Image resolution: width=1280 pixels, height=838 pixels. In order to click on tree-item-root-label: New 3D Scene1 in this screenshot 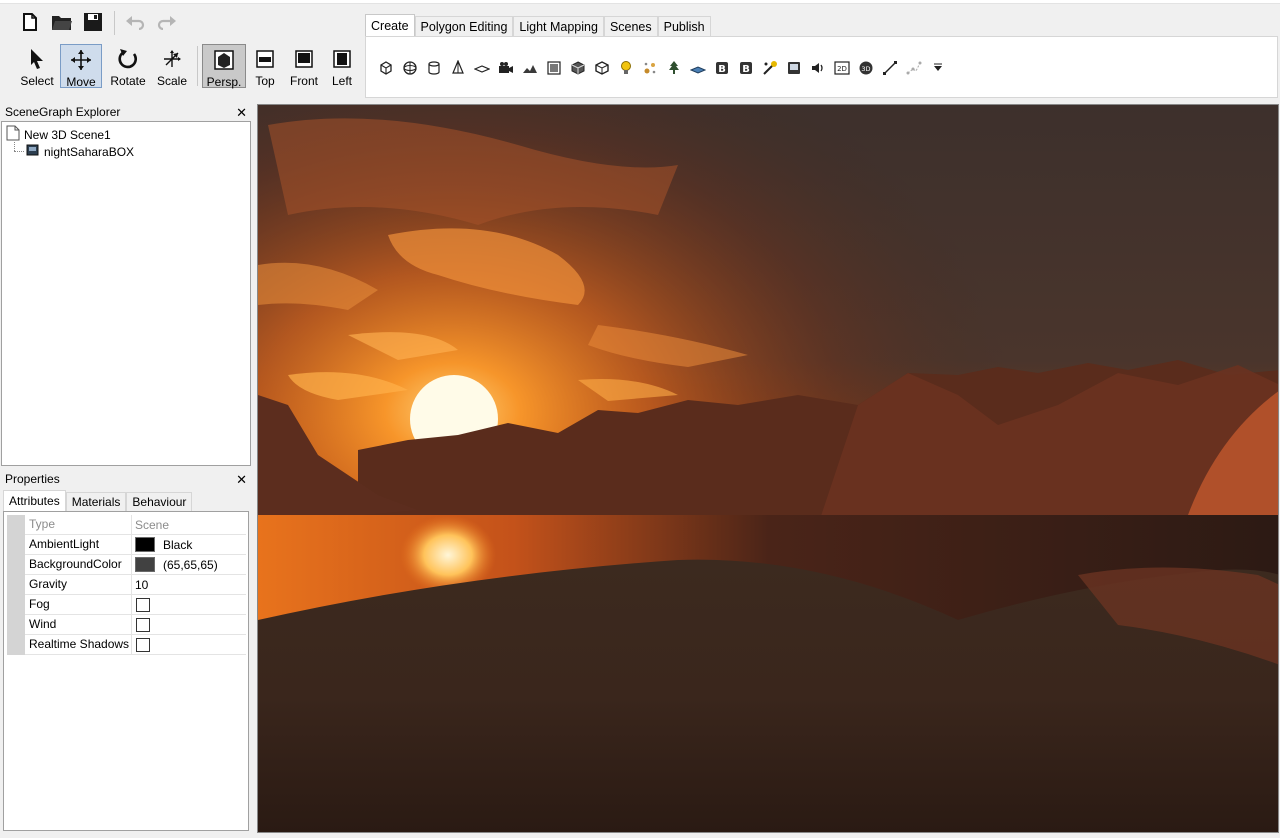, I will do `click(67, 134)`.